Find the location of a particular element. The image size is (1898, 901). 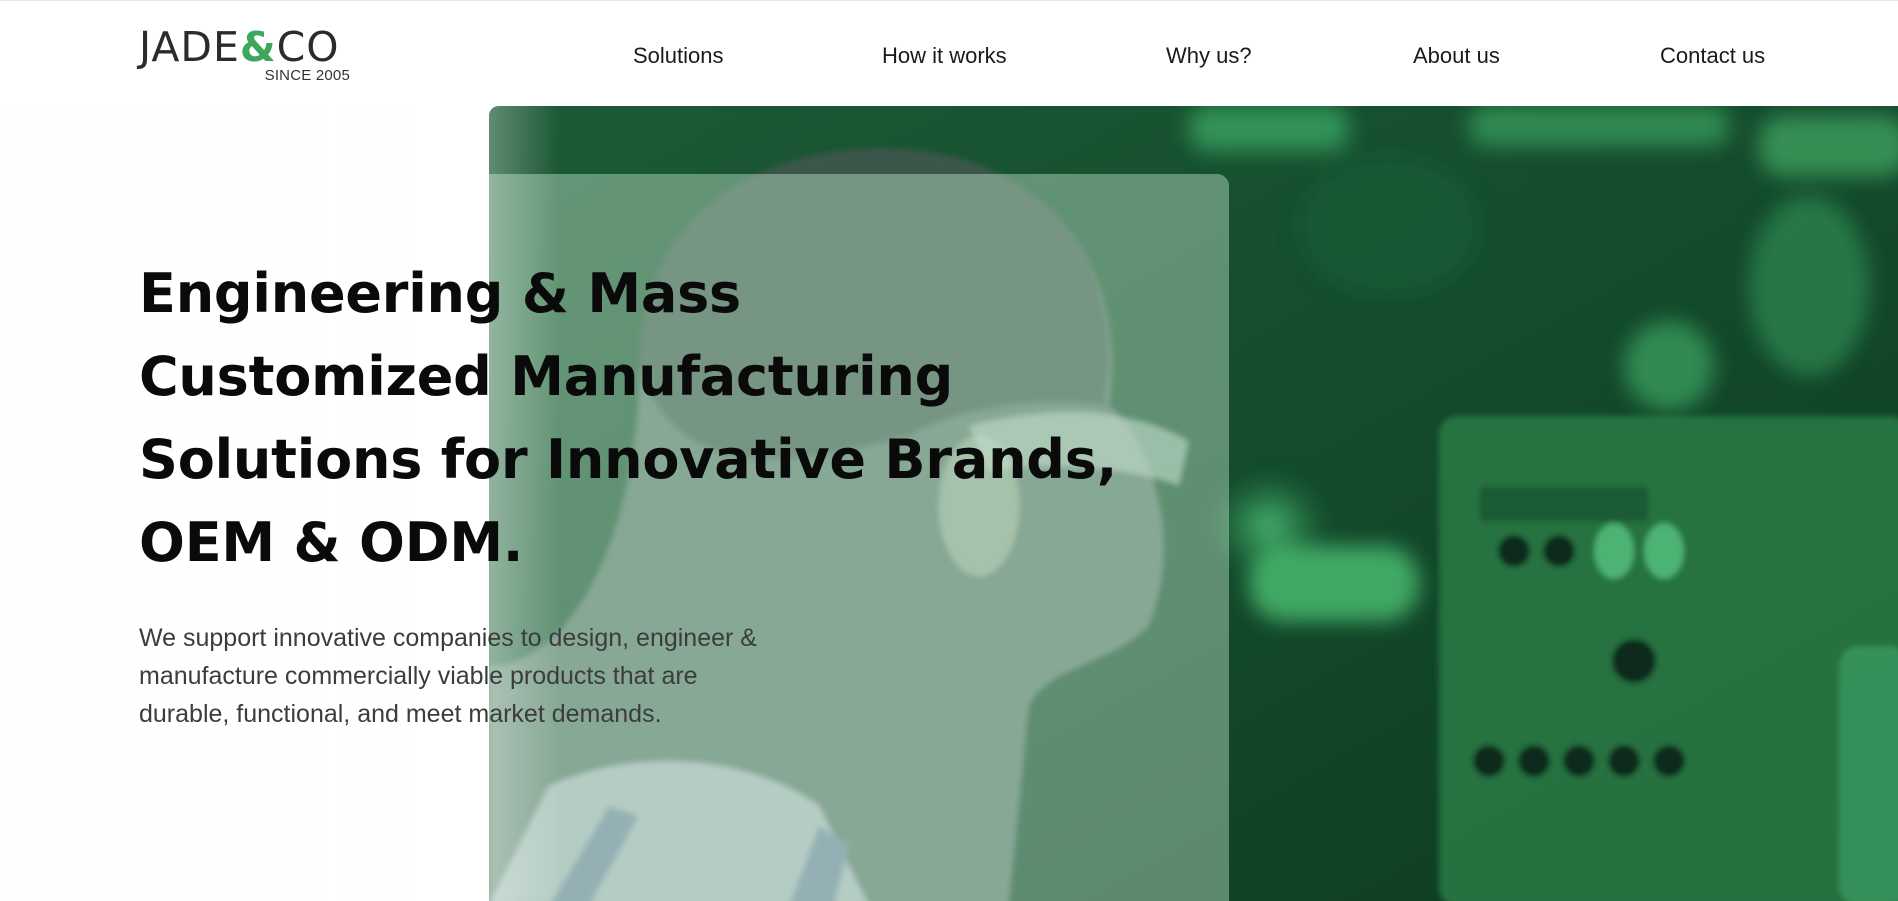

nav-why-us: Why us? is located at coordinates (1209, 56).